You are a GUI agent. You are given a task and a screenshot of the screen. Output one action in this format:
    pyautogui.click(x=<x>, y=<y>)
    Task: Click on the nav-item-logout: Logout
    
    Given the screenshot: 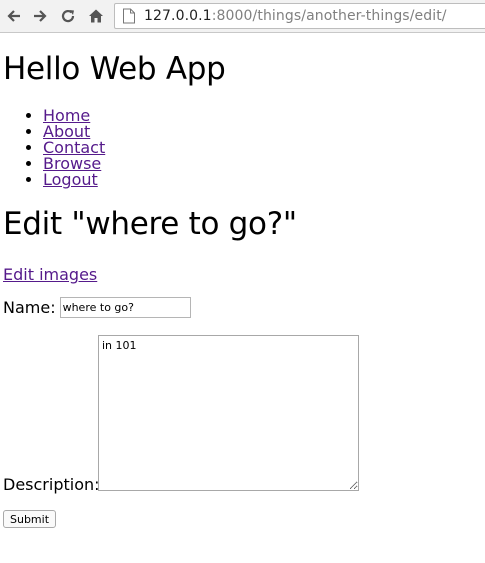 What is the action you would take?
    pyautogui.click(x=74, y=180)
    